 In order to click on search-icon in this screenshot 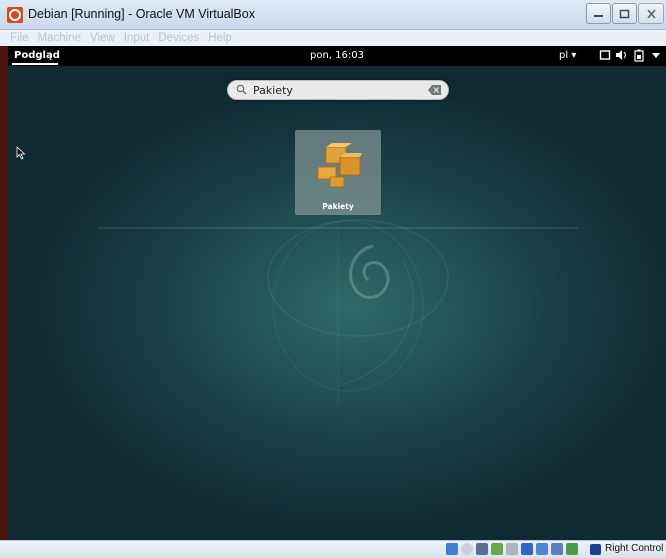, I will do `click(241, 89)`.